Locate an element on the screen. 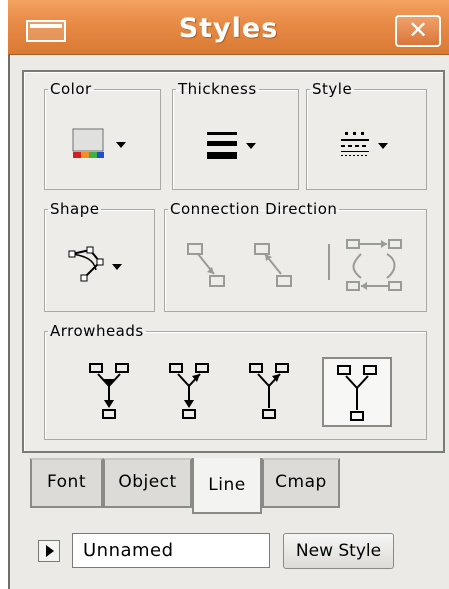  new-style-button: New Style is located at coordinates (338, 551).